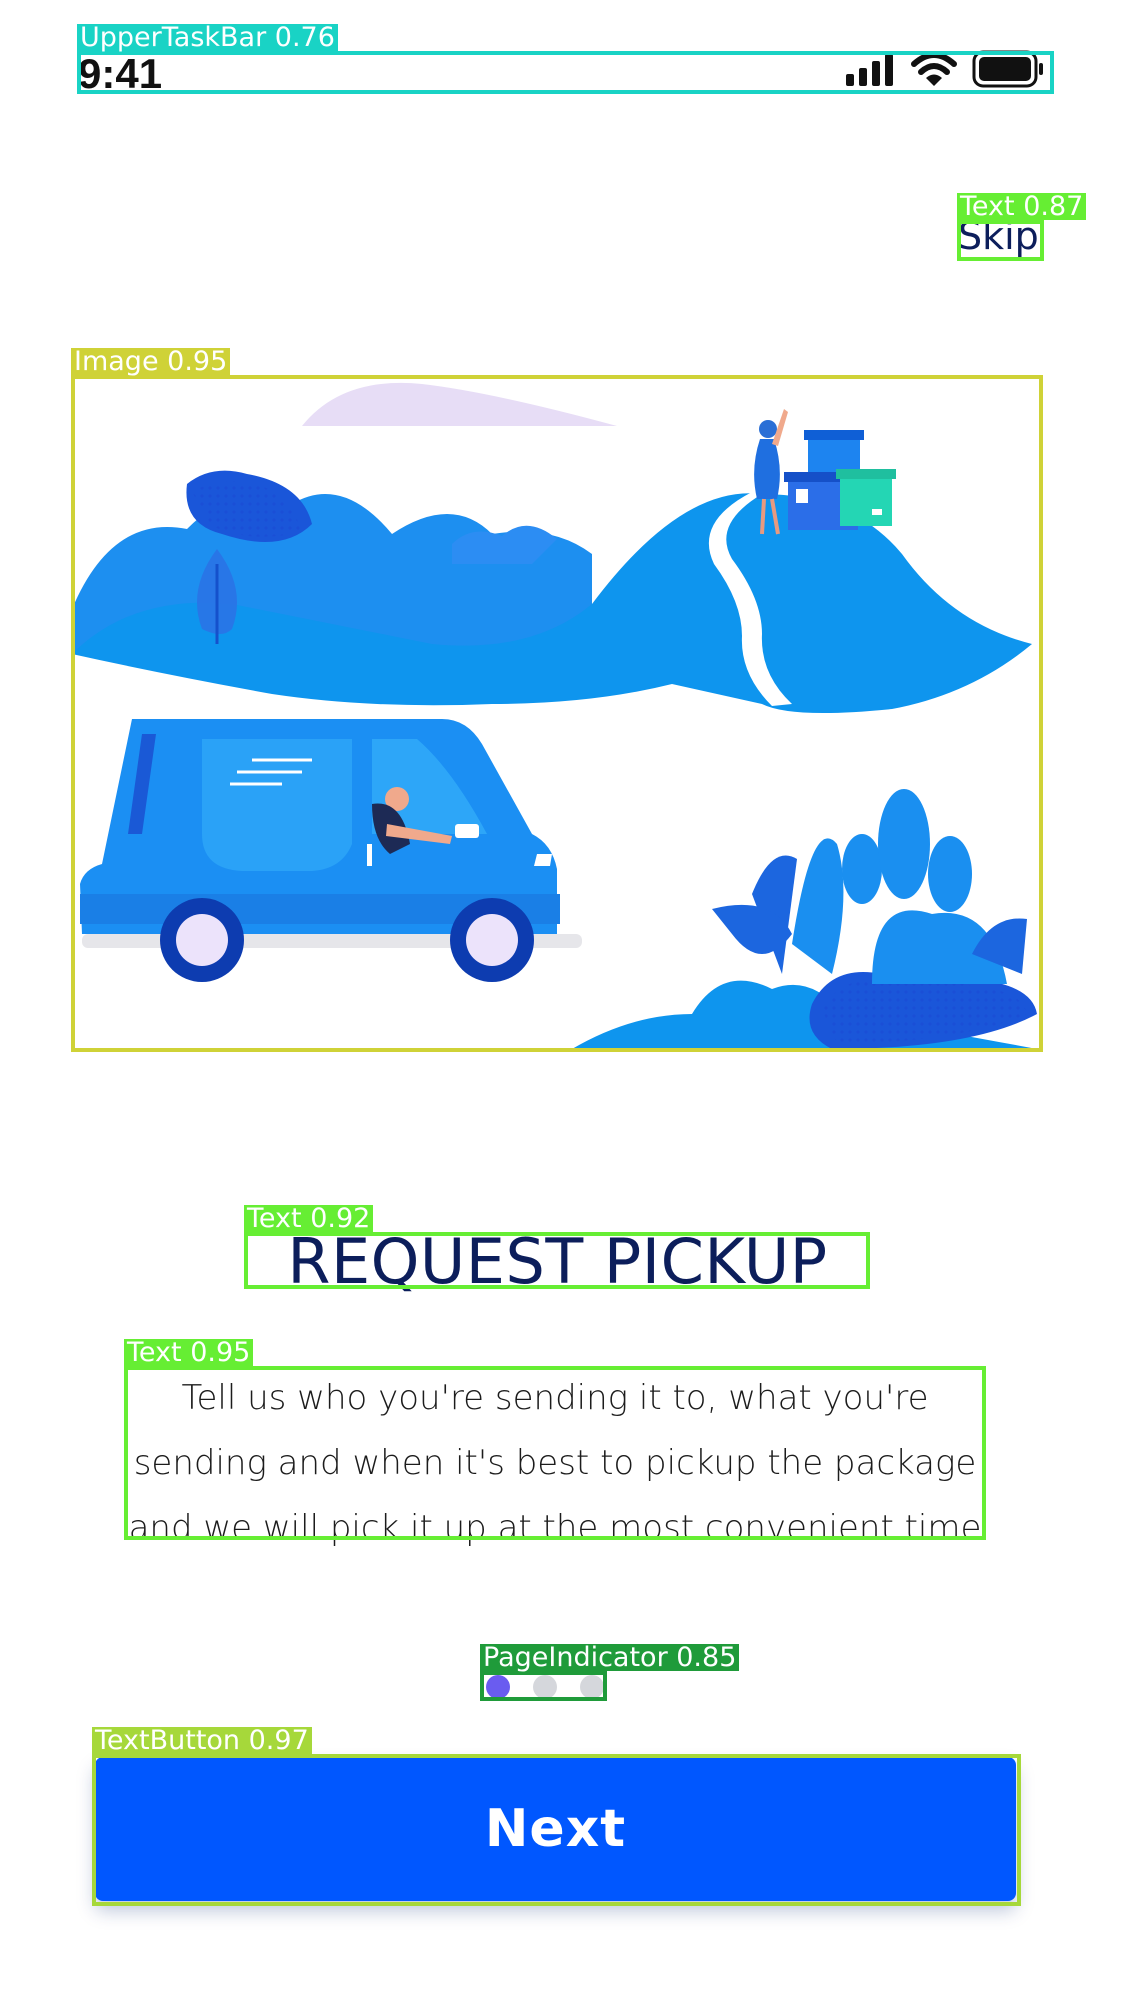 The height and width of the screenshot is (2001, 1125). I want to click on detection-label: TextButton 0.97, so click(202, 1740).